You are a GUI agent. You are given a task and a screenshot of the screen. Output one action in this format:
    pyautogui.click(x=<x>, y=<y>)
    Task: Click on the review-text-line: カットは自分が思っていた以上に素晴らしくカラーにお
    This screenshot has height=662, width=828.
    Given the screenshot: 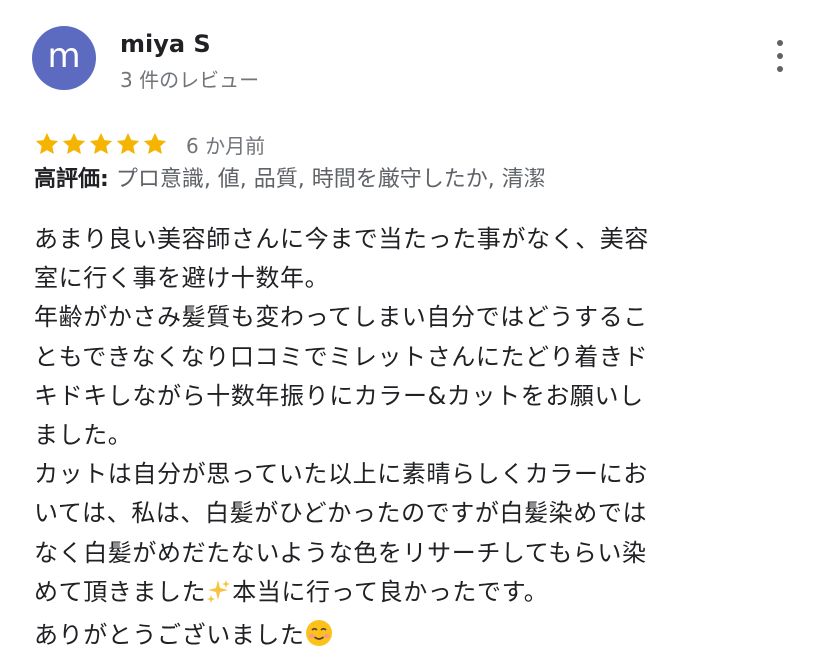 What is the action you would take?
    pyautogui.click(x=341, y=474)
    